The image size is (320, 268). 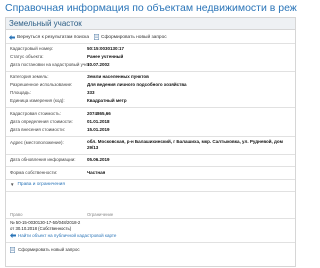 I want to click on row-label: Категория земель:, so click(x=29, y=76).